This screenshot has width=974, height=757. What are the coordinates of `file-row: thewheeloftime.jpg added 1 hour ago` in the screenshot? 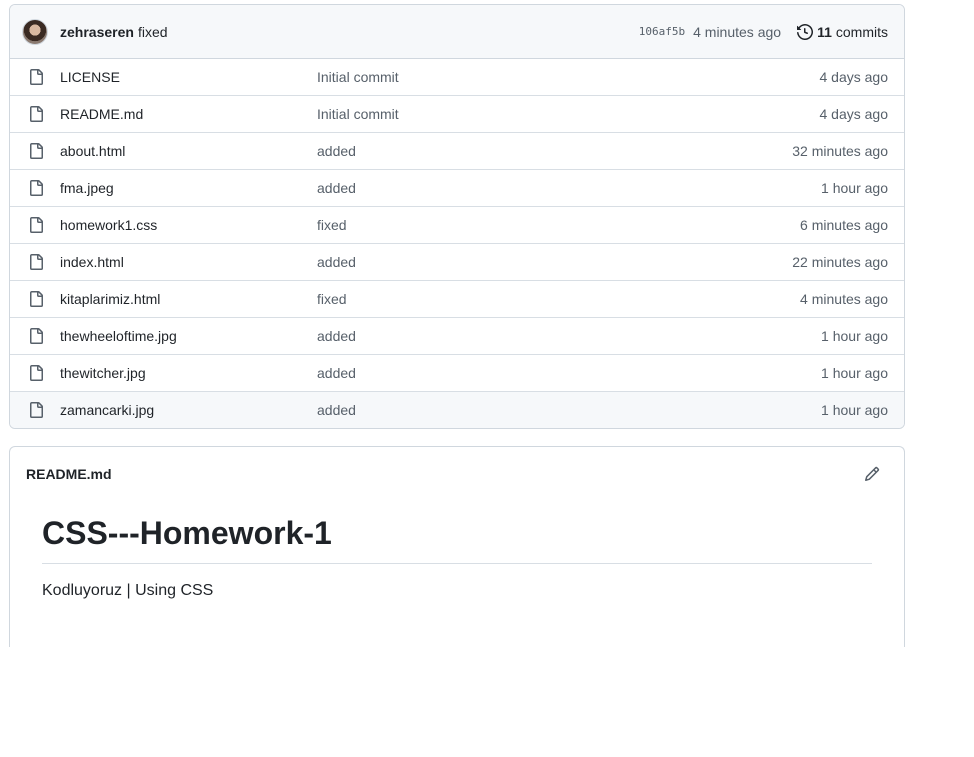 It's located at (457, 335).